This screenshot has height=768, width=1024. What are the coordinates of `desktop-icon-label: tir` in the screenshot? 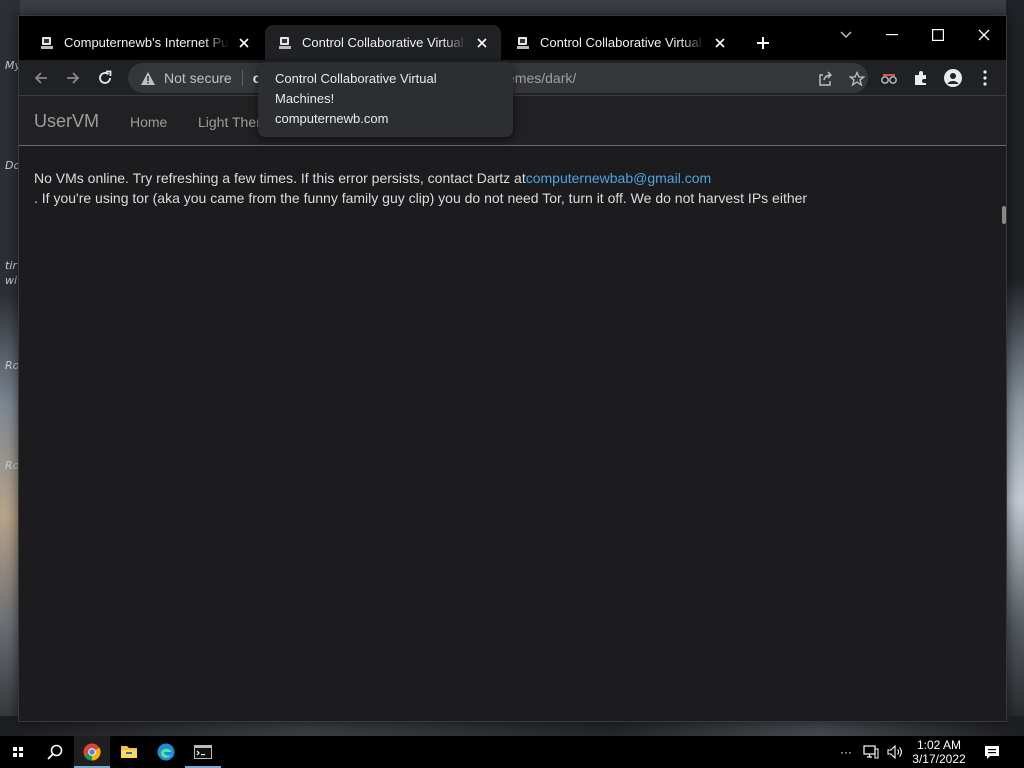 It's located at (11, 265).